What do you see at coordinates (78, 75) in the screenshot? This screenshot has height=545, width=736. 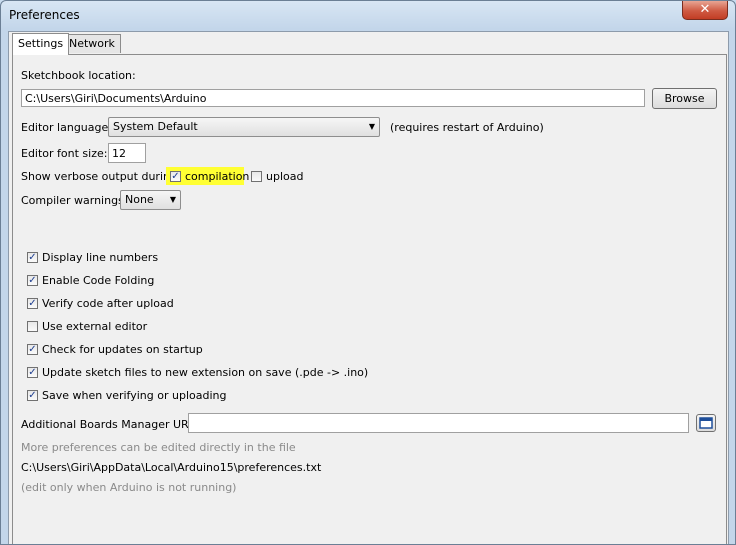 I see `sketchbook-location-label: Sketchbook location:` at bounding box center [78, 75].